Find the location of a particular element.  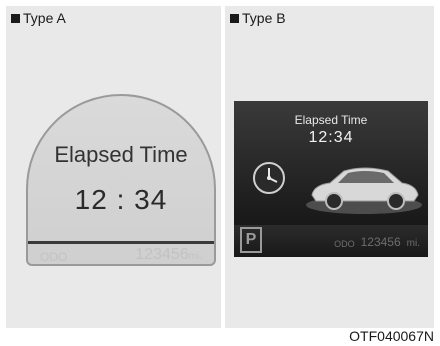

type-a-label: Type A is located at coordinates (44, 18).